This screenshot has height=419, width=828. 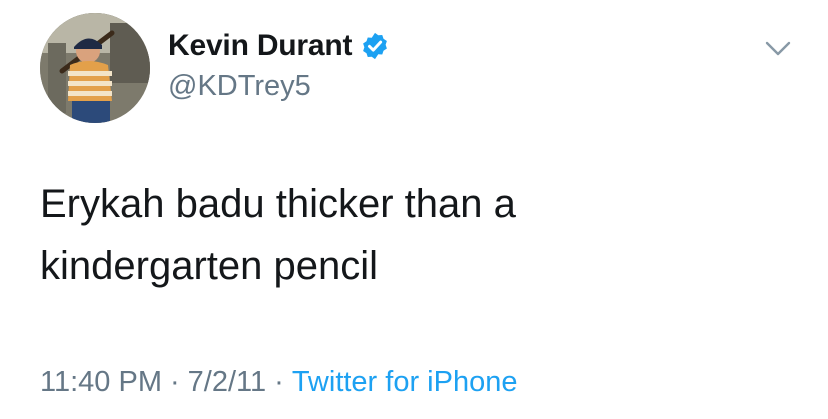 I want to click on display-name: Kevin Durant, so click(x=260, y=46).